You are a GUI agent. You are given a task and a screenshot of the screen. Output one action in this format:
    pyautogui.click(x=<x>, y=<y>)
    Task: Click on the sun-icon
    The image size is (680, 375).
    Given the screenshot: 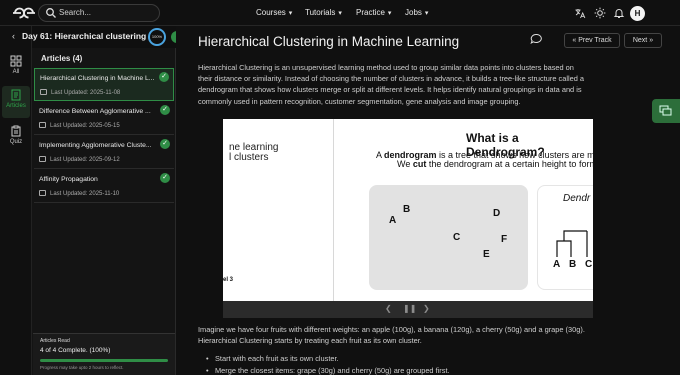 What is the action you would take?
    pyautogui.click(x=600, y=13)
    